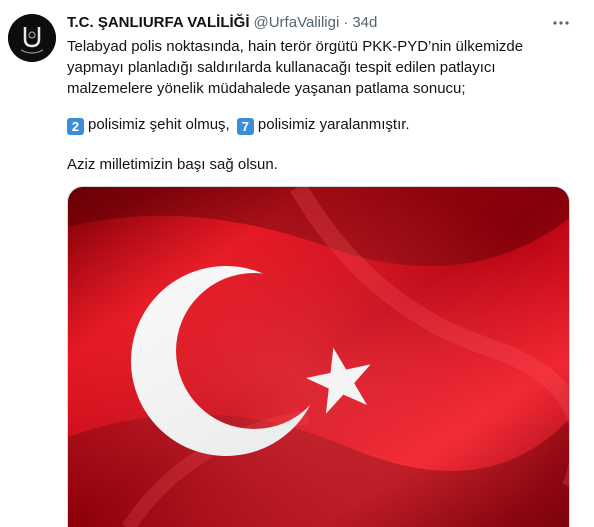 The image size is (594, 527). I want to click on display-name: T.C. ŞANLIURFA VALİLİĞİ, so click(158, 22).